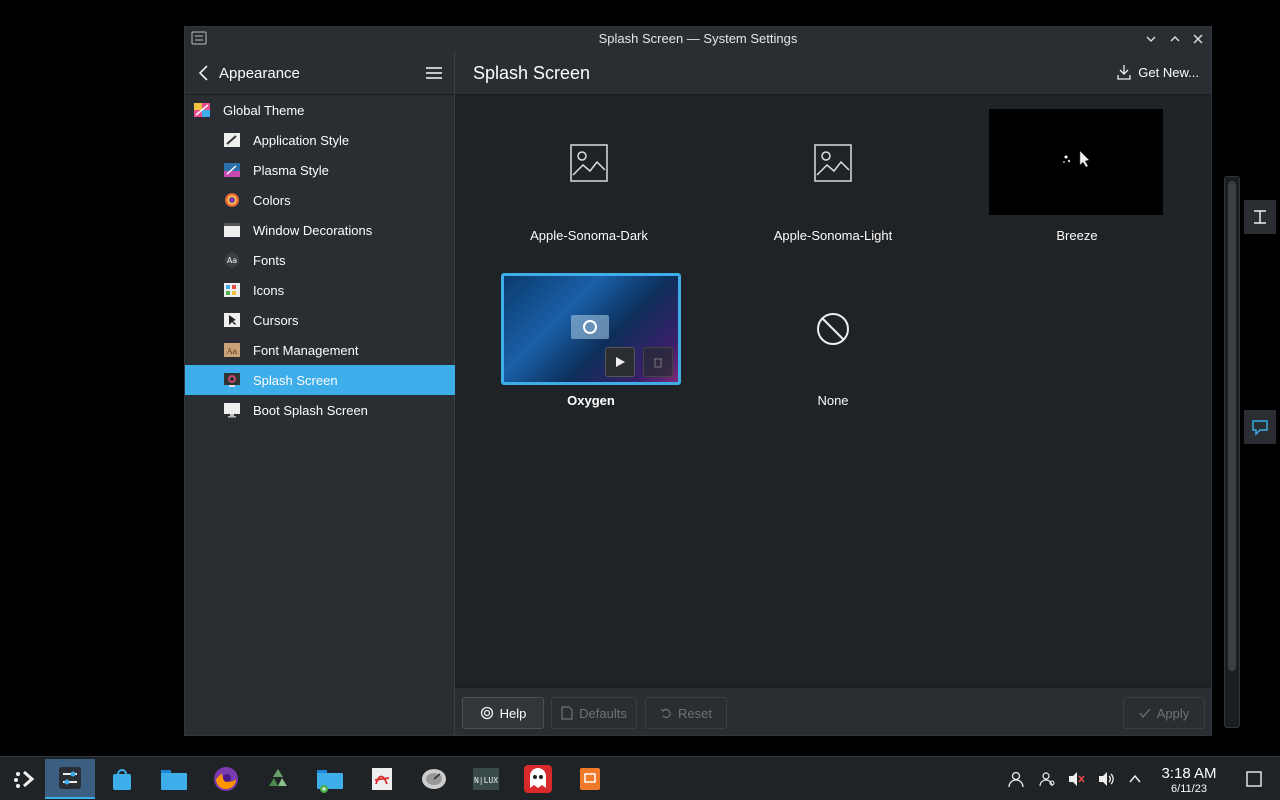 This screenshot has height=800, width=1280. Describe the element at coordinates (835, 348) in the screenshot. I see `theme-tile-none: None` at that location.